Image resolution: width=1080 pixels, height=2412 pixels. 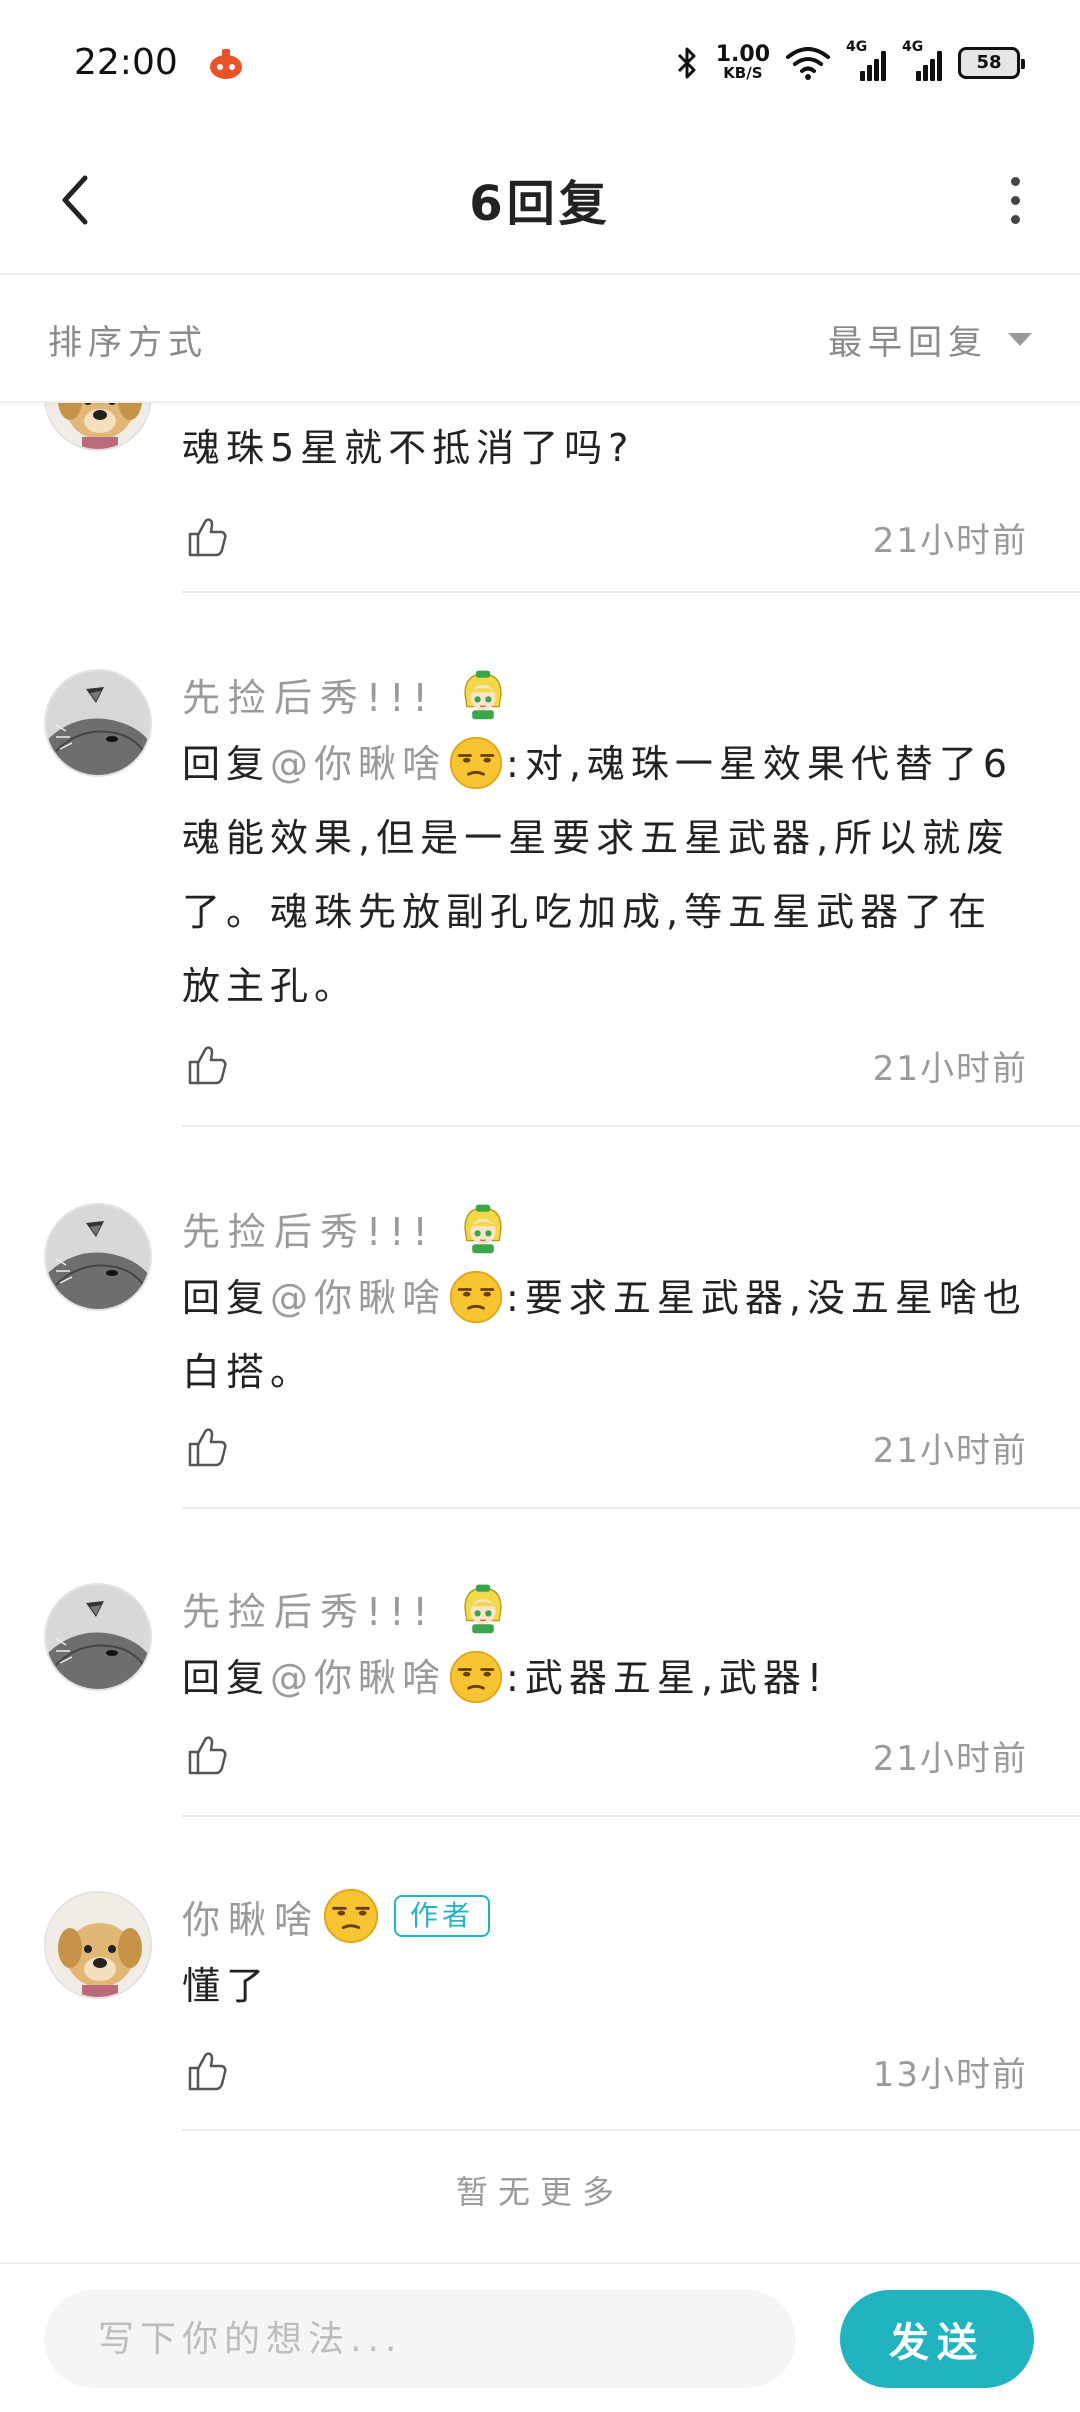 What do you see at coordinates (420, 2339) in the screenshot?
I see `reply-input` at bounding box center [420, 2339].